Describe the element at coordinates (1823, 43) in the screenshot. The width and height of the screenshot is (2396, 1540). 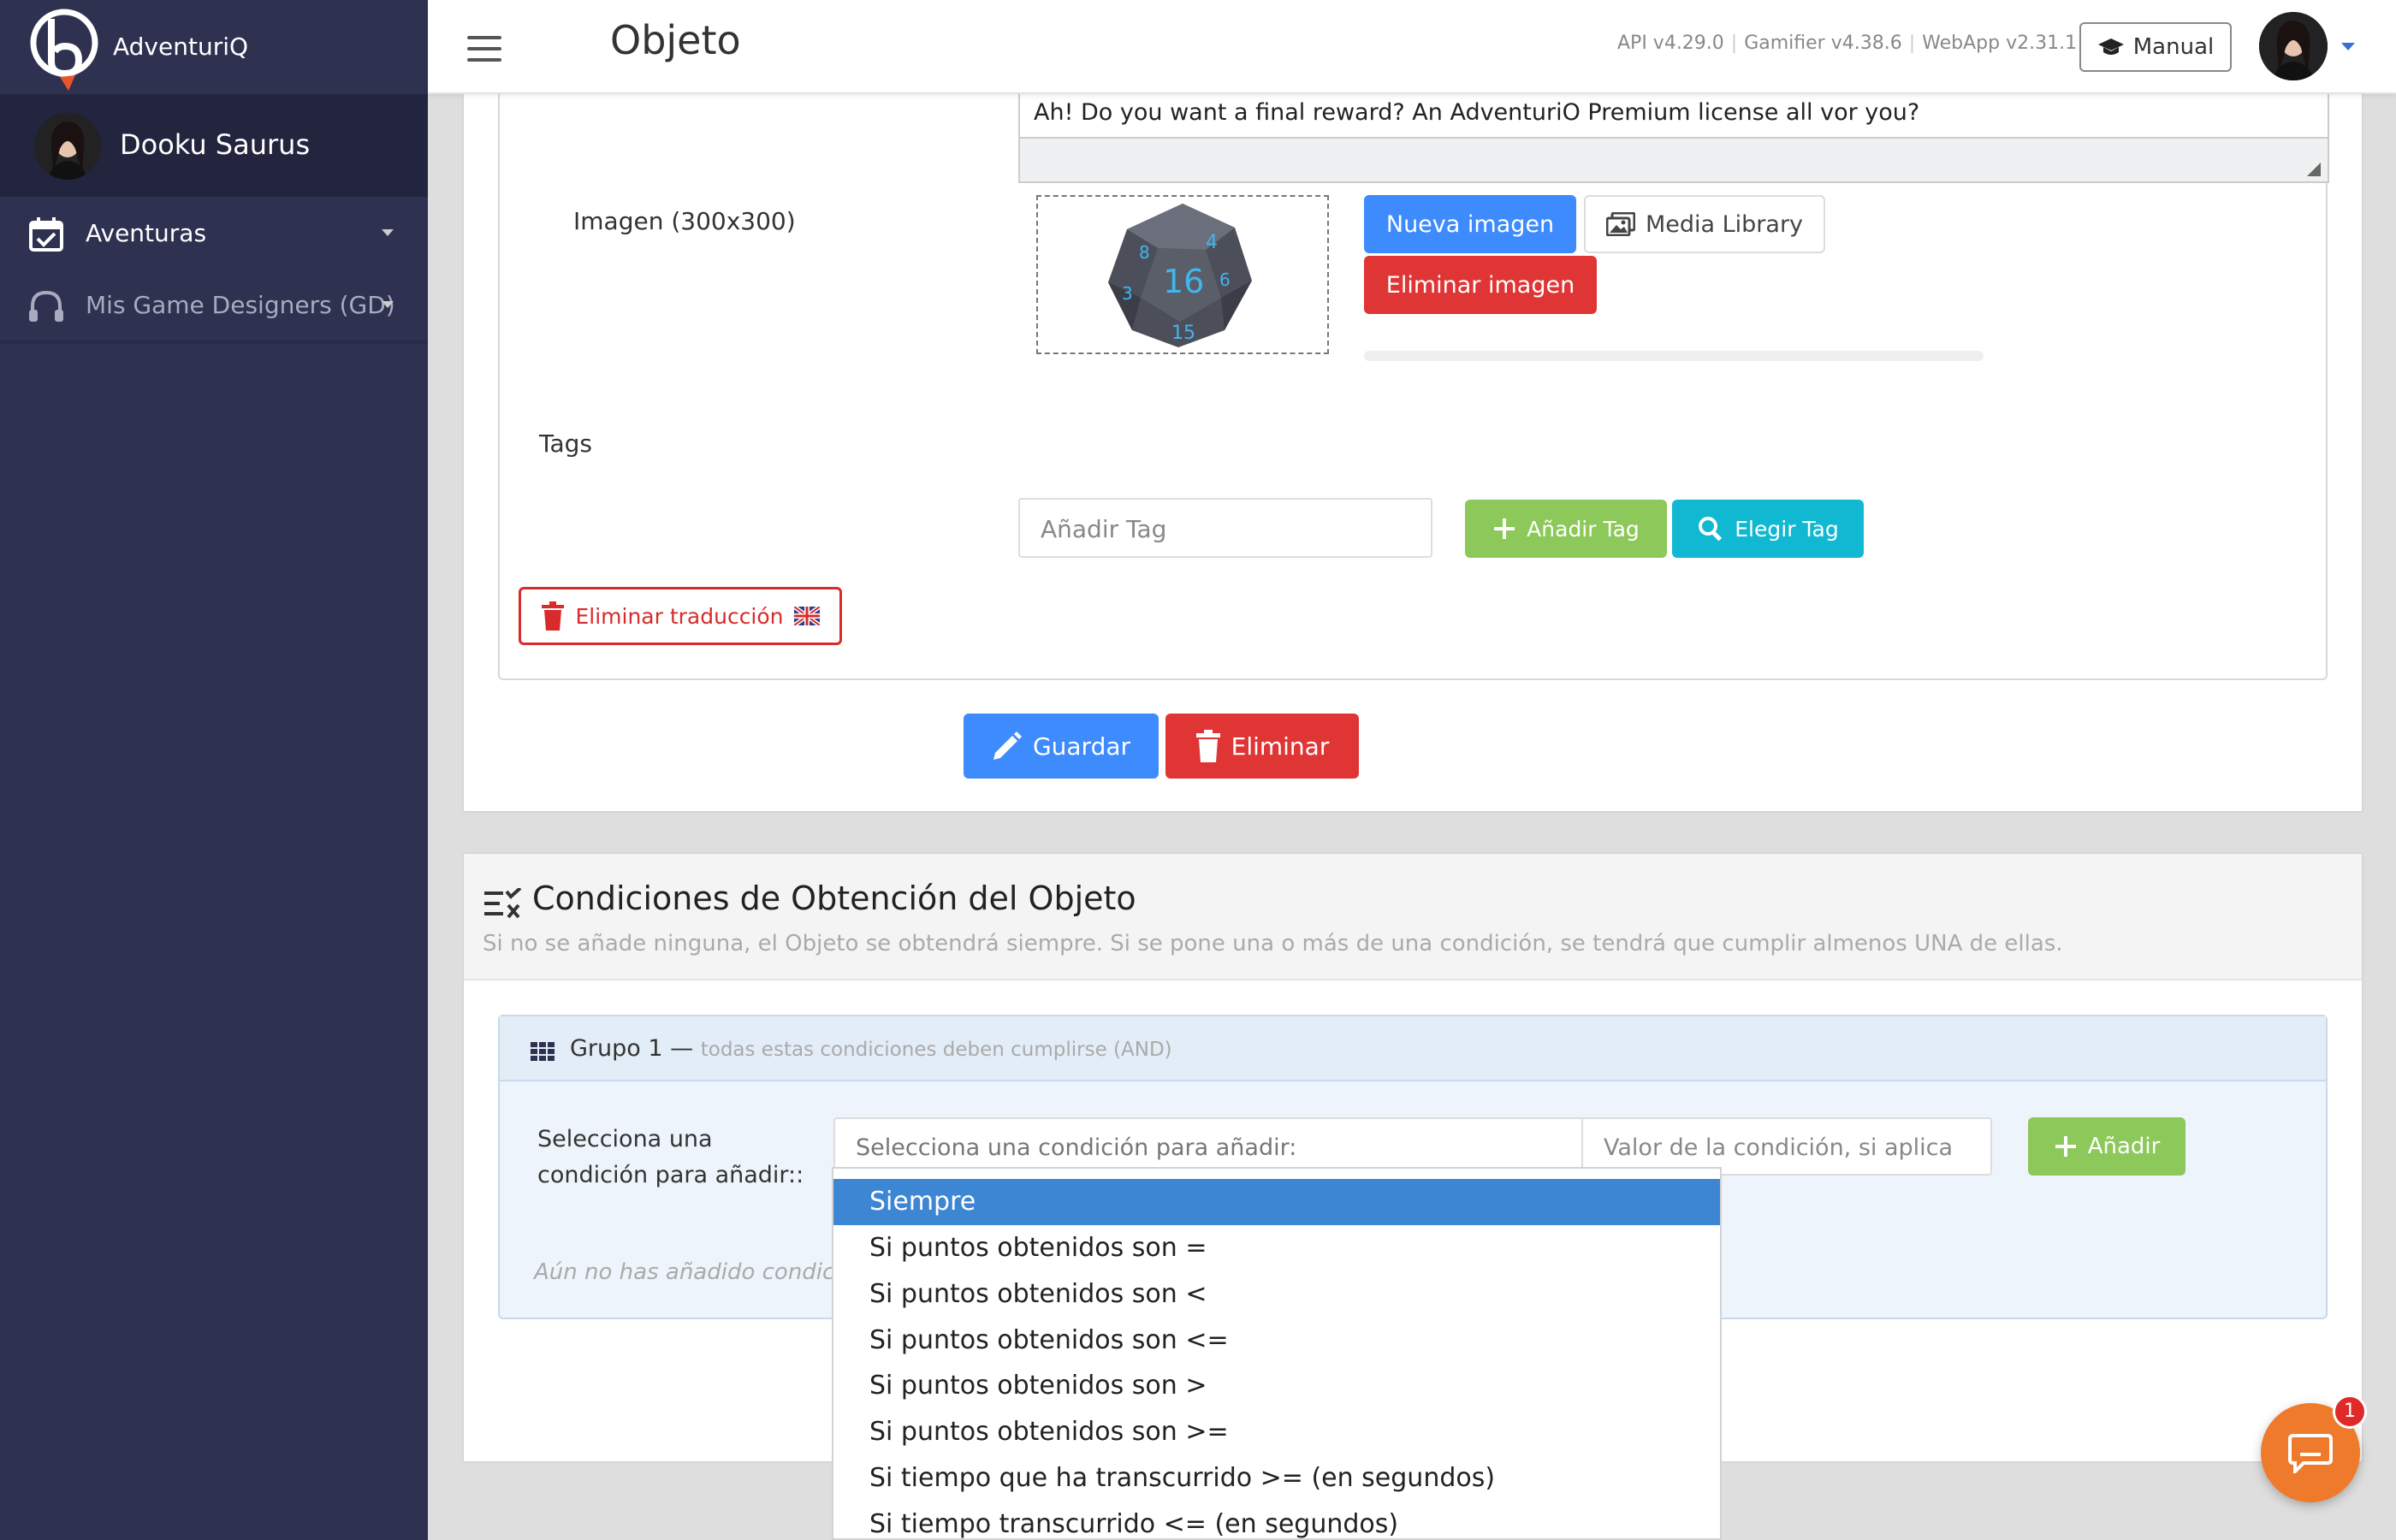
I see `gamifier-version: Gamifier v4.38.6` at that location.